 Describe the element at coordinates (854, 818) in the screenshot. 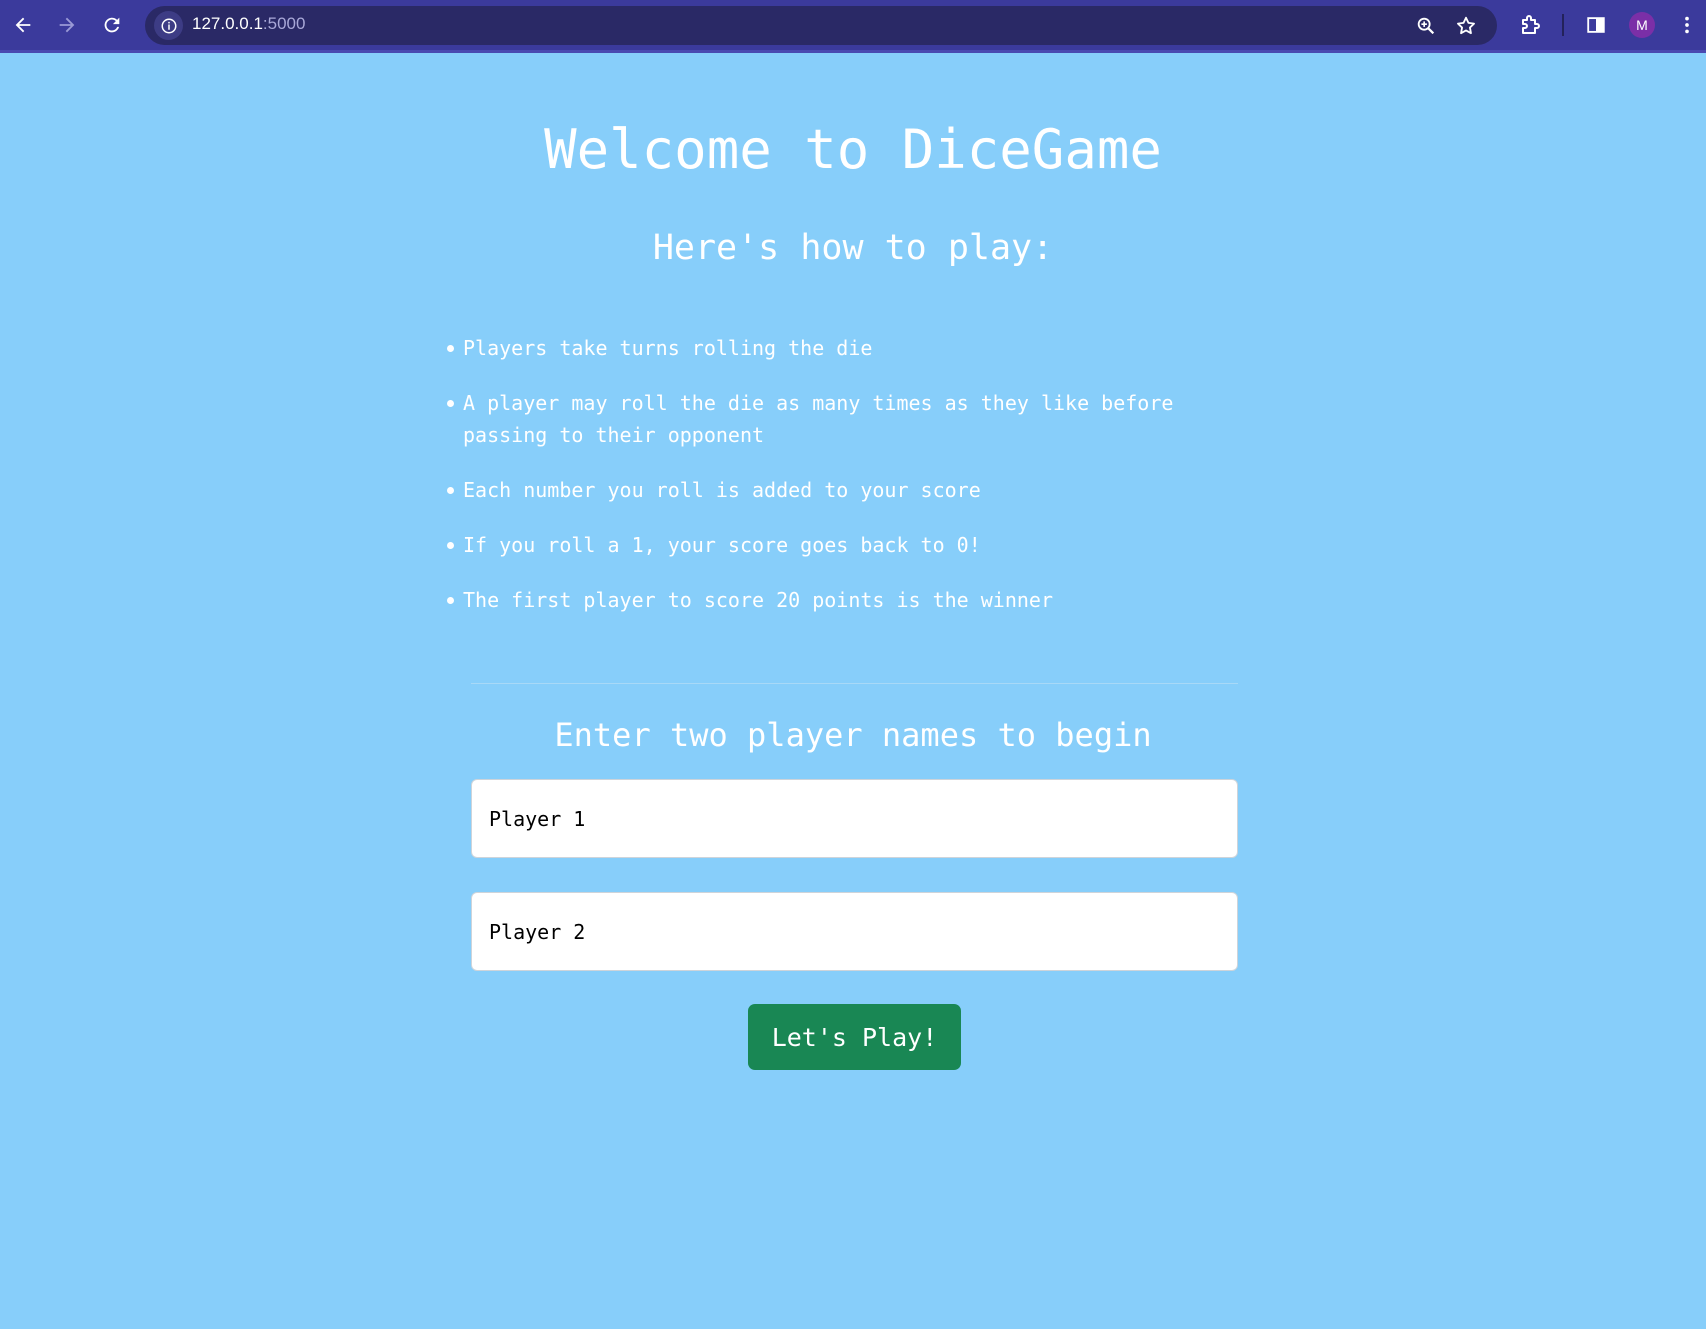

I see `player-1-input` at that location.